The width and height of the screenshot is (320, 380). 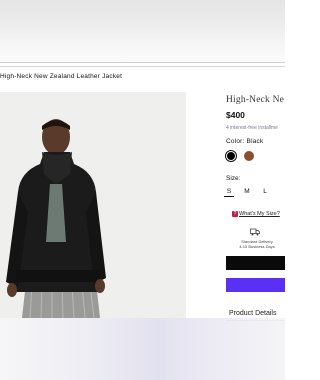 I want to click on color-swatch-black, so click(x=231, y=156).